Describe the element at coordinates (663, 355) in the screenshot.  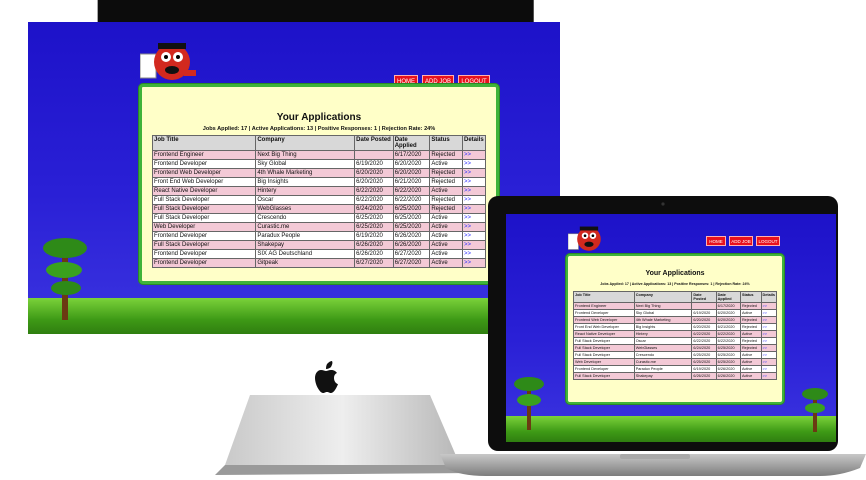
I see `cell-company: Crescendo` at that location.